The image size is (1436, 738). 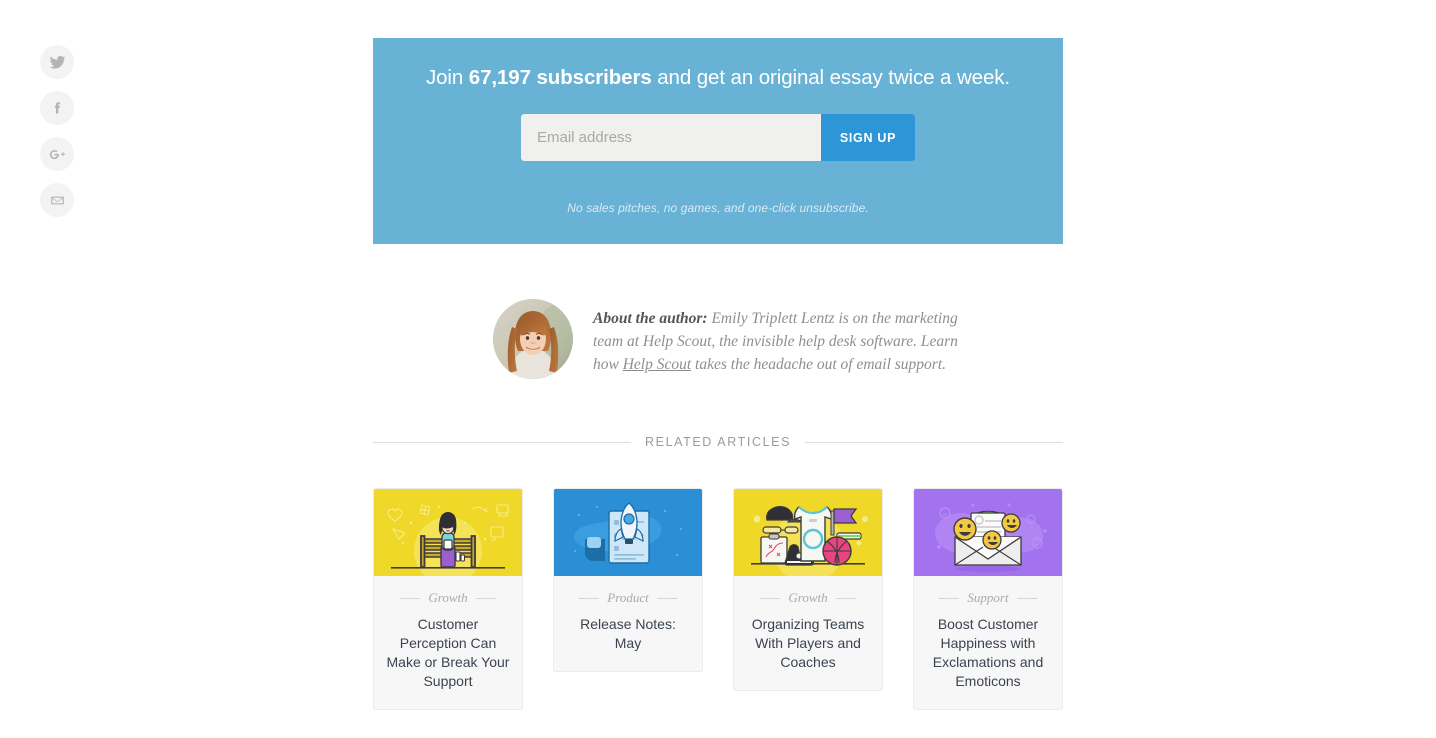 I want to click on social-share-rail, so click(x=57, y=131).